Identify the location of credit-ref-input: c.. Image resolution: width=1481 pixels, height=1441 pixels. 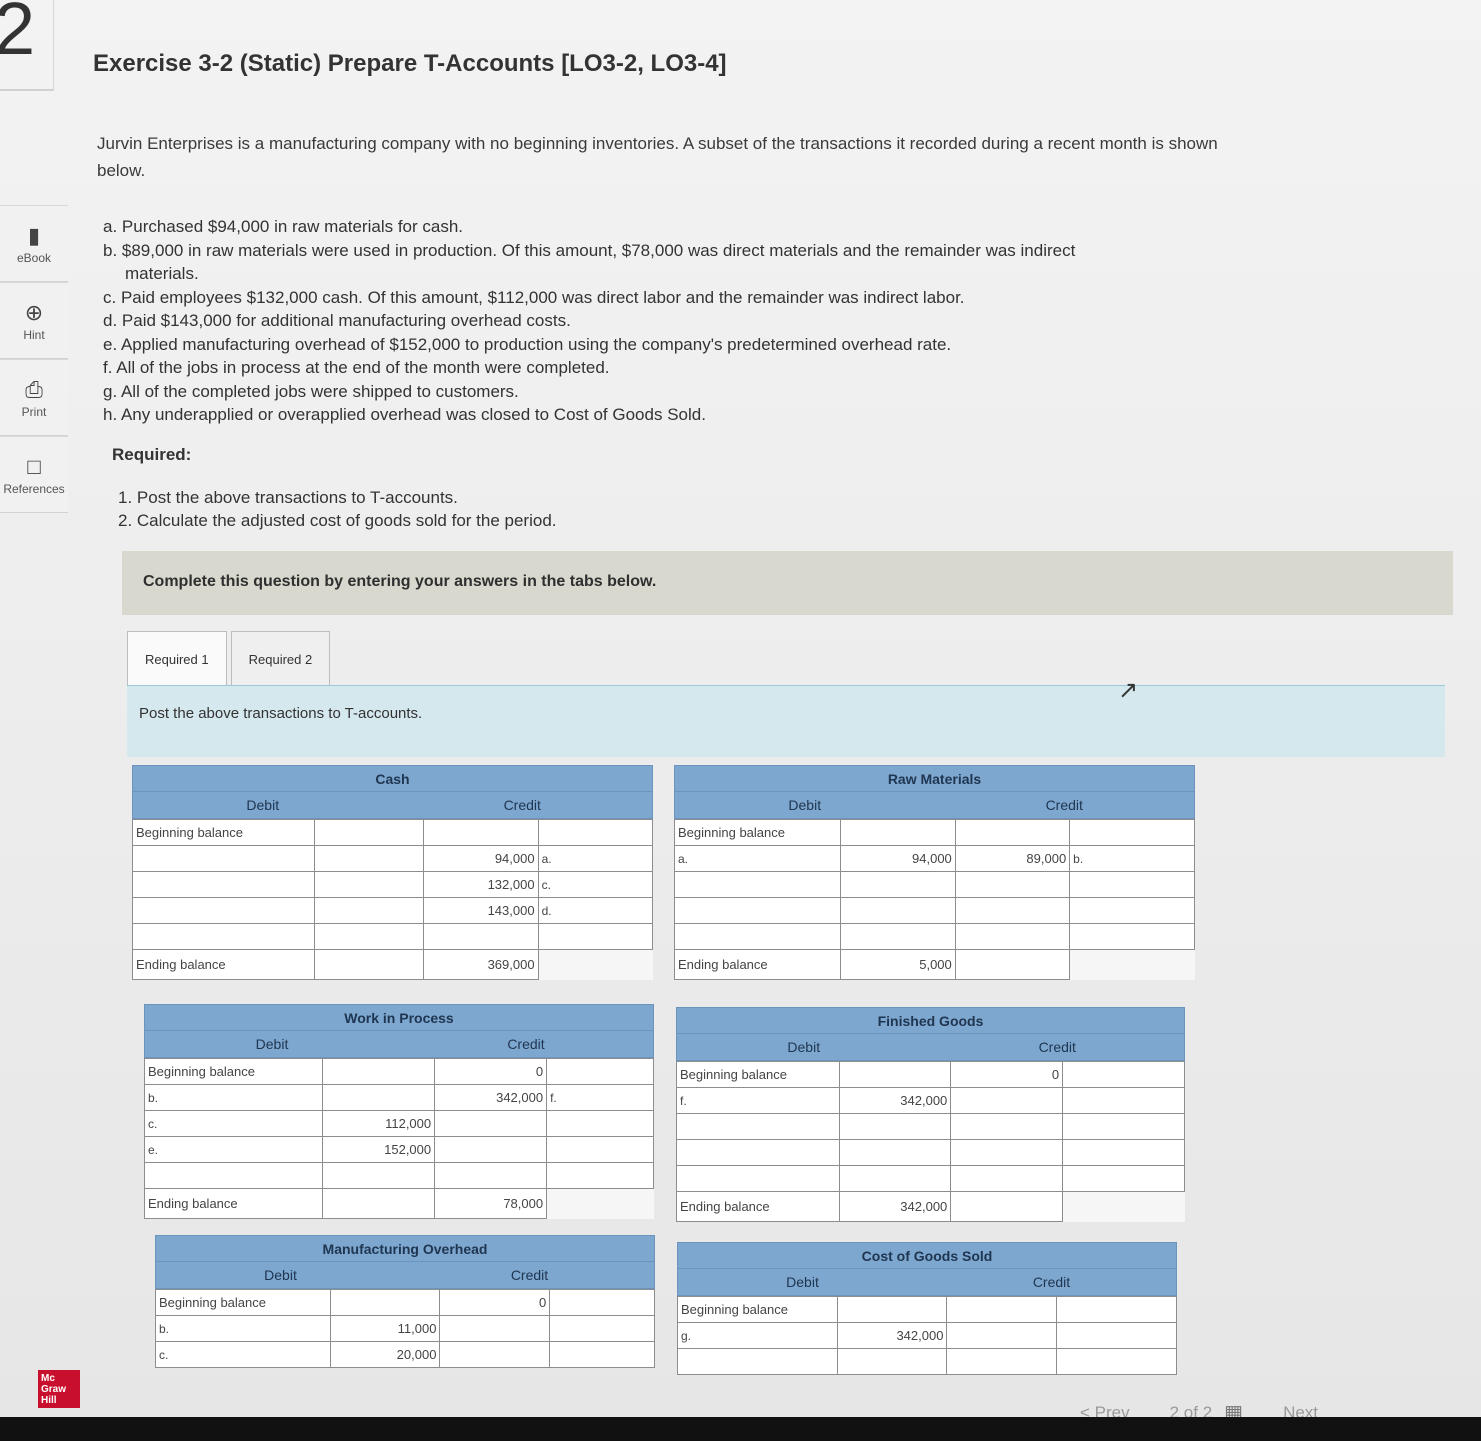
(595, 884).